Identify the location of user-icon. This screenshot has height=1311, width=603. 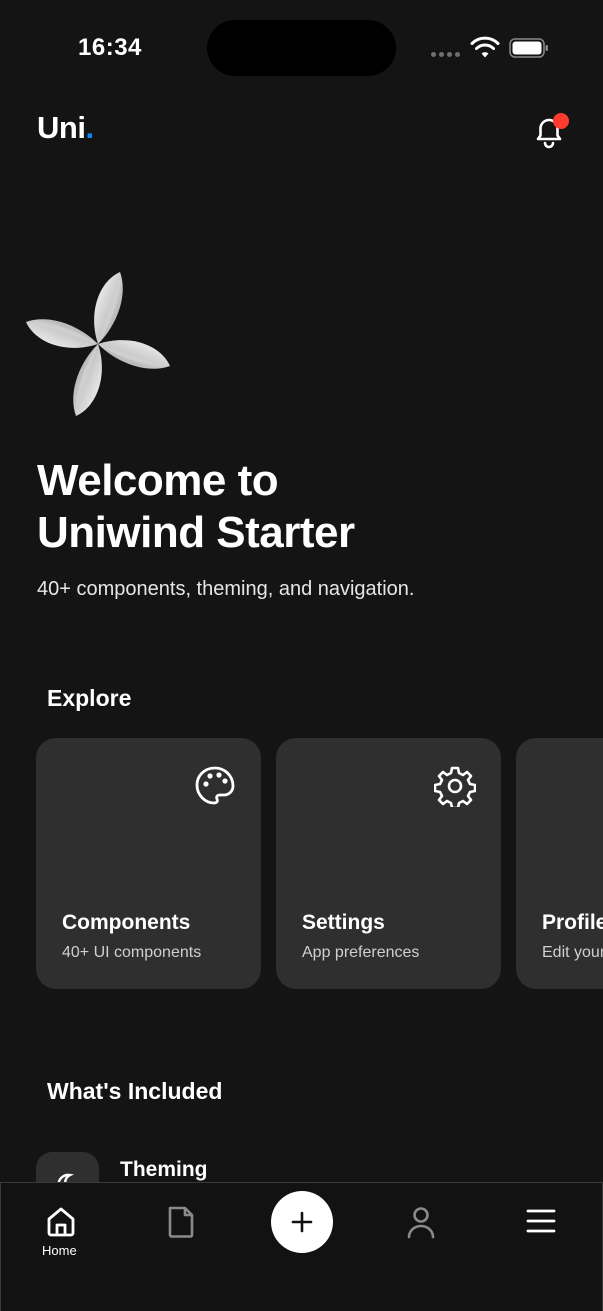
(421, 1223).